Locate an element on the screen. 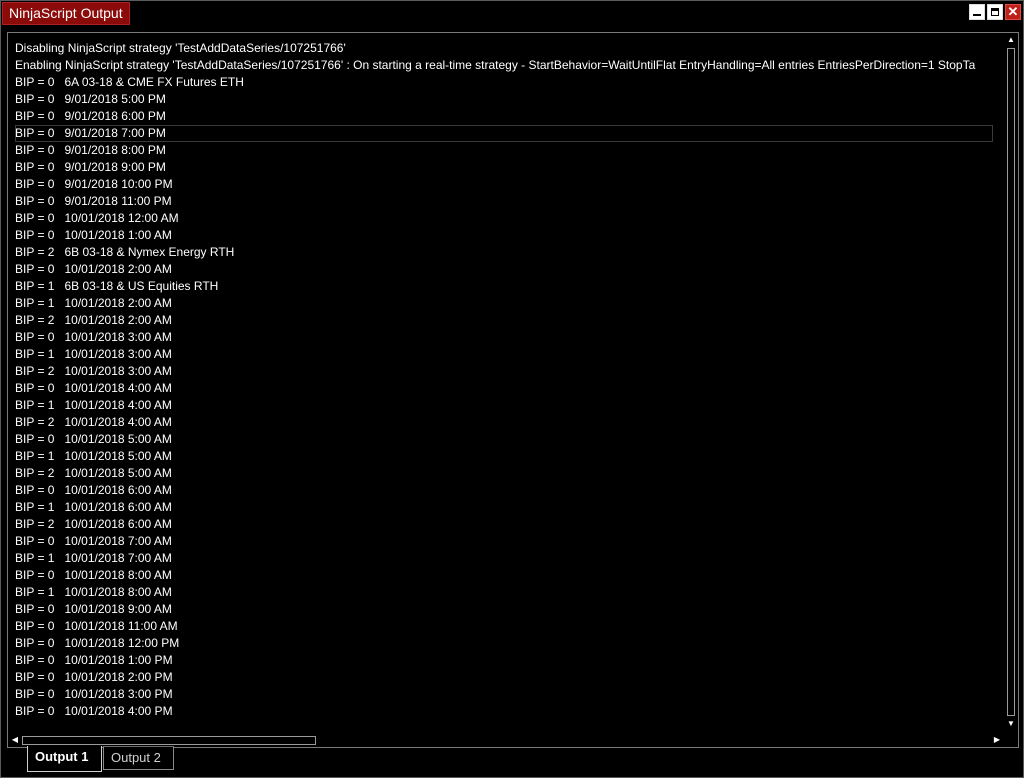 This screenshot has width=1024, height=778. log-line: BIP = 2 10/01/2018 4:00 AM is located at coordinates (93, 422).